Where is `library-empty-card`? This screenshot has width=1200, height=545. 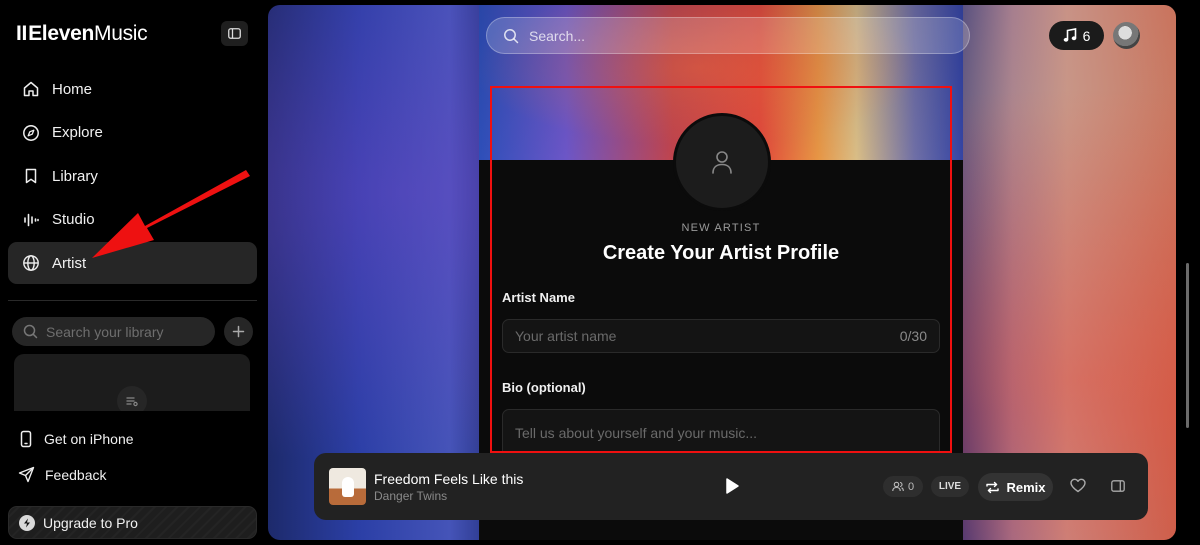
library-empty-card is located at coordinates (132, 382).